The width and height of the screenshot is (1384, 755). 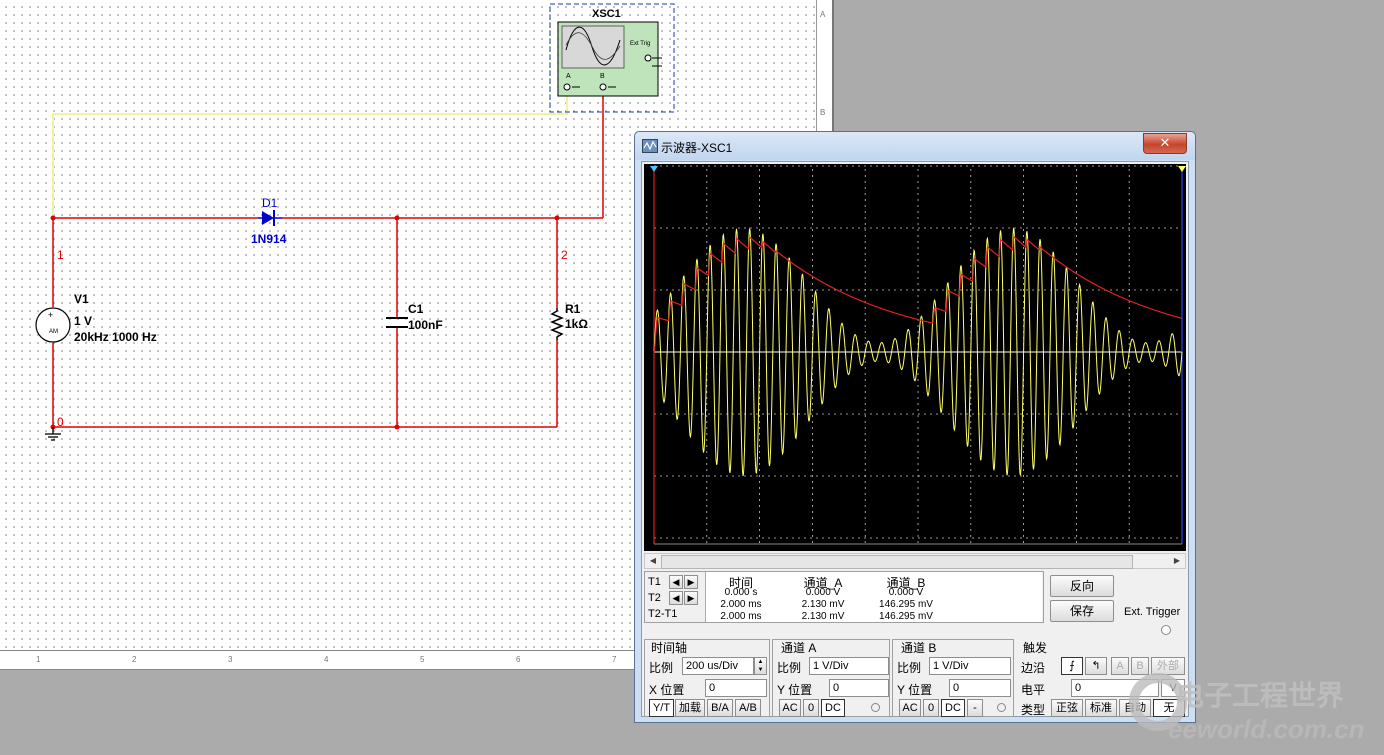 What do you see at coordinates (667, 690) in the screenshot?
I see `x-position-label: X 位置` at bounding box center [667, 690].